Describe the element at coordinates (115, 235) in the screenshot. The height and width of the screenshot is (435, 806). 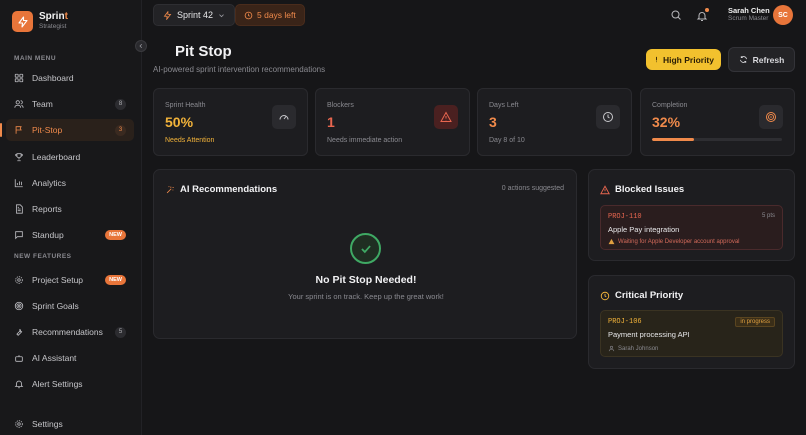
I see `new-badge: NEW` at that location.